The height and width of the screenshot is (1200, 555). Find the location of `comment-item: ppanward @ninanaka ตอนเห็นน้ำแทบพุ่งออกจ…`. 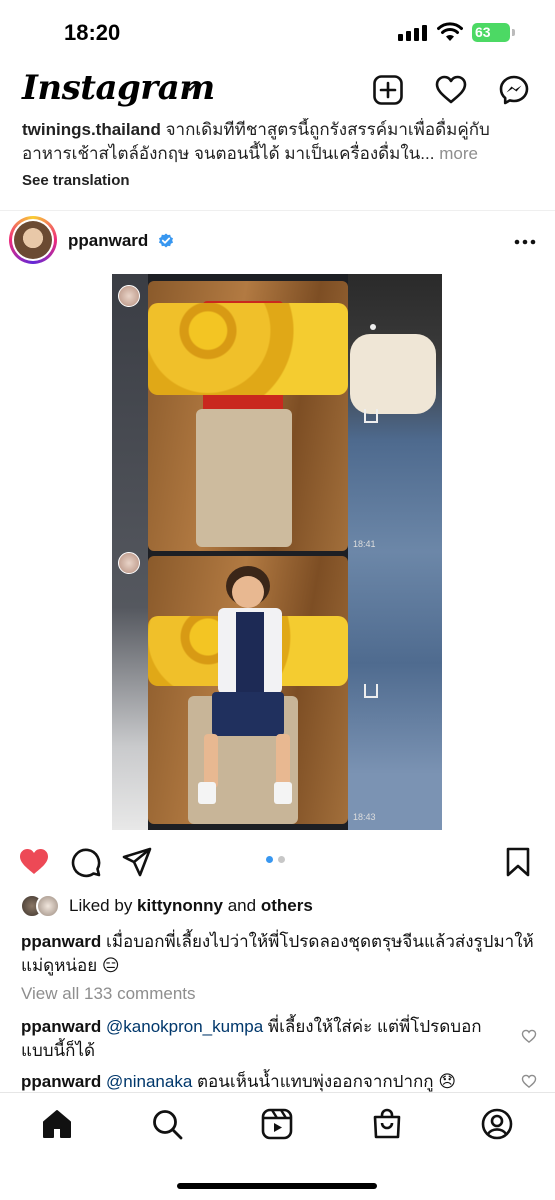

comment-item: ppanward @ninanaka ตอนเห็นน้ำแทบพุ่งออกจ… is located at coordinates (256, 1082).